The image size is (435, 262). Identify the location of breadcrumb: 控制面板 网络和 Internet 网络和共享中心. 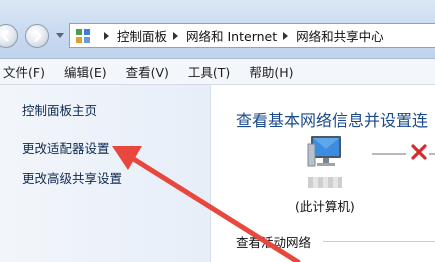
(252, 35).